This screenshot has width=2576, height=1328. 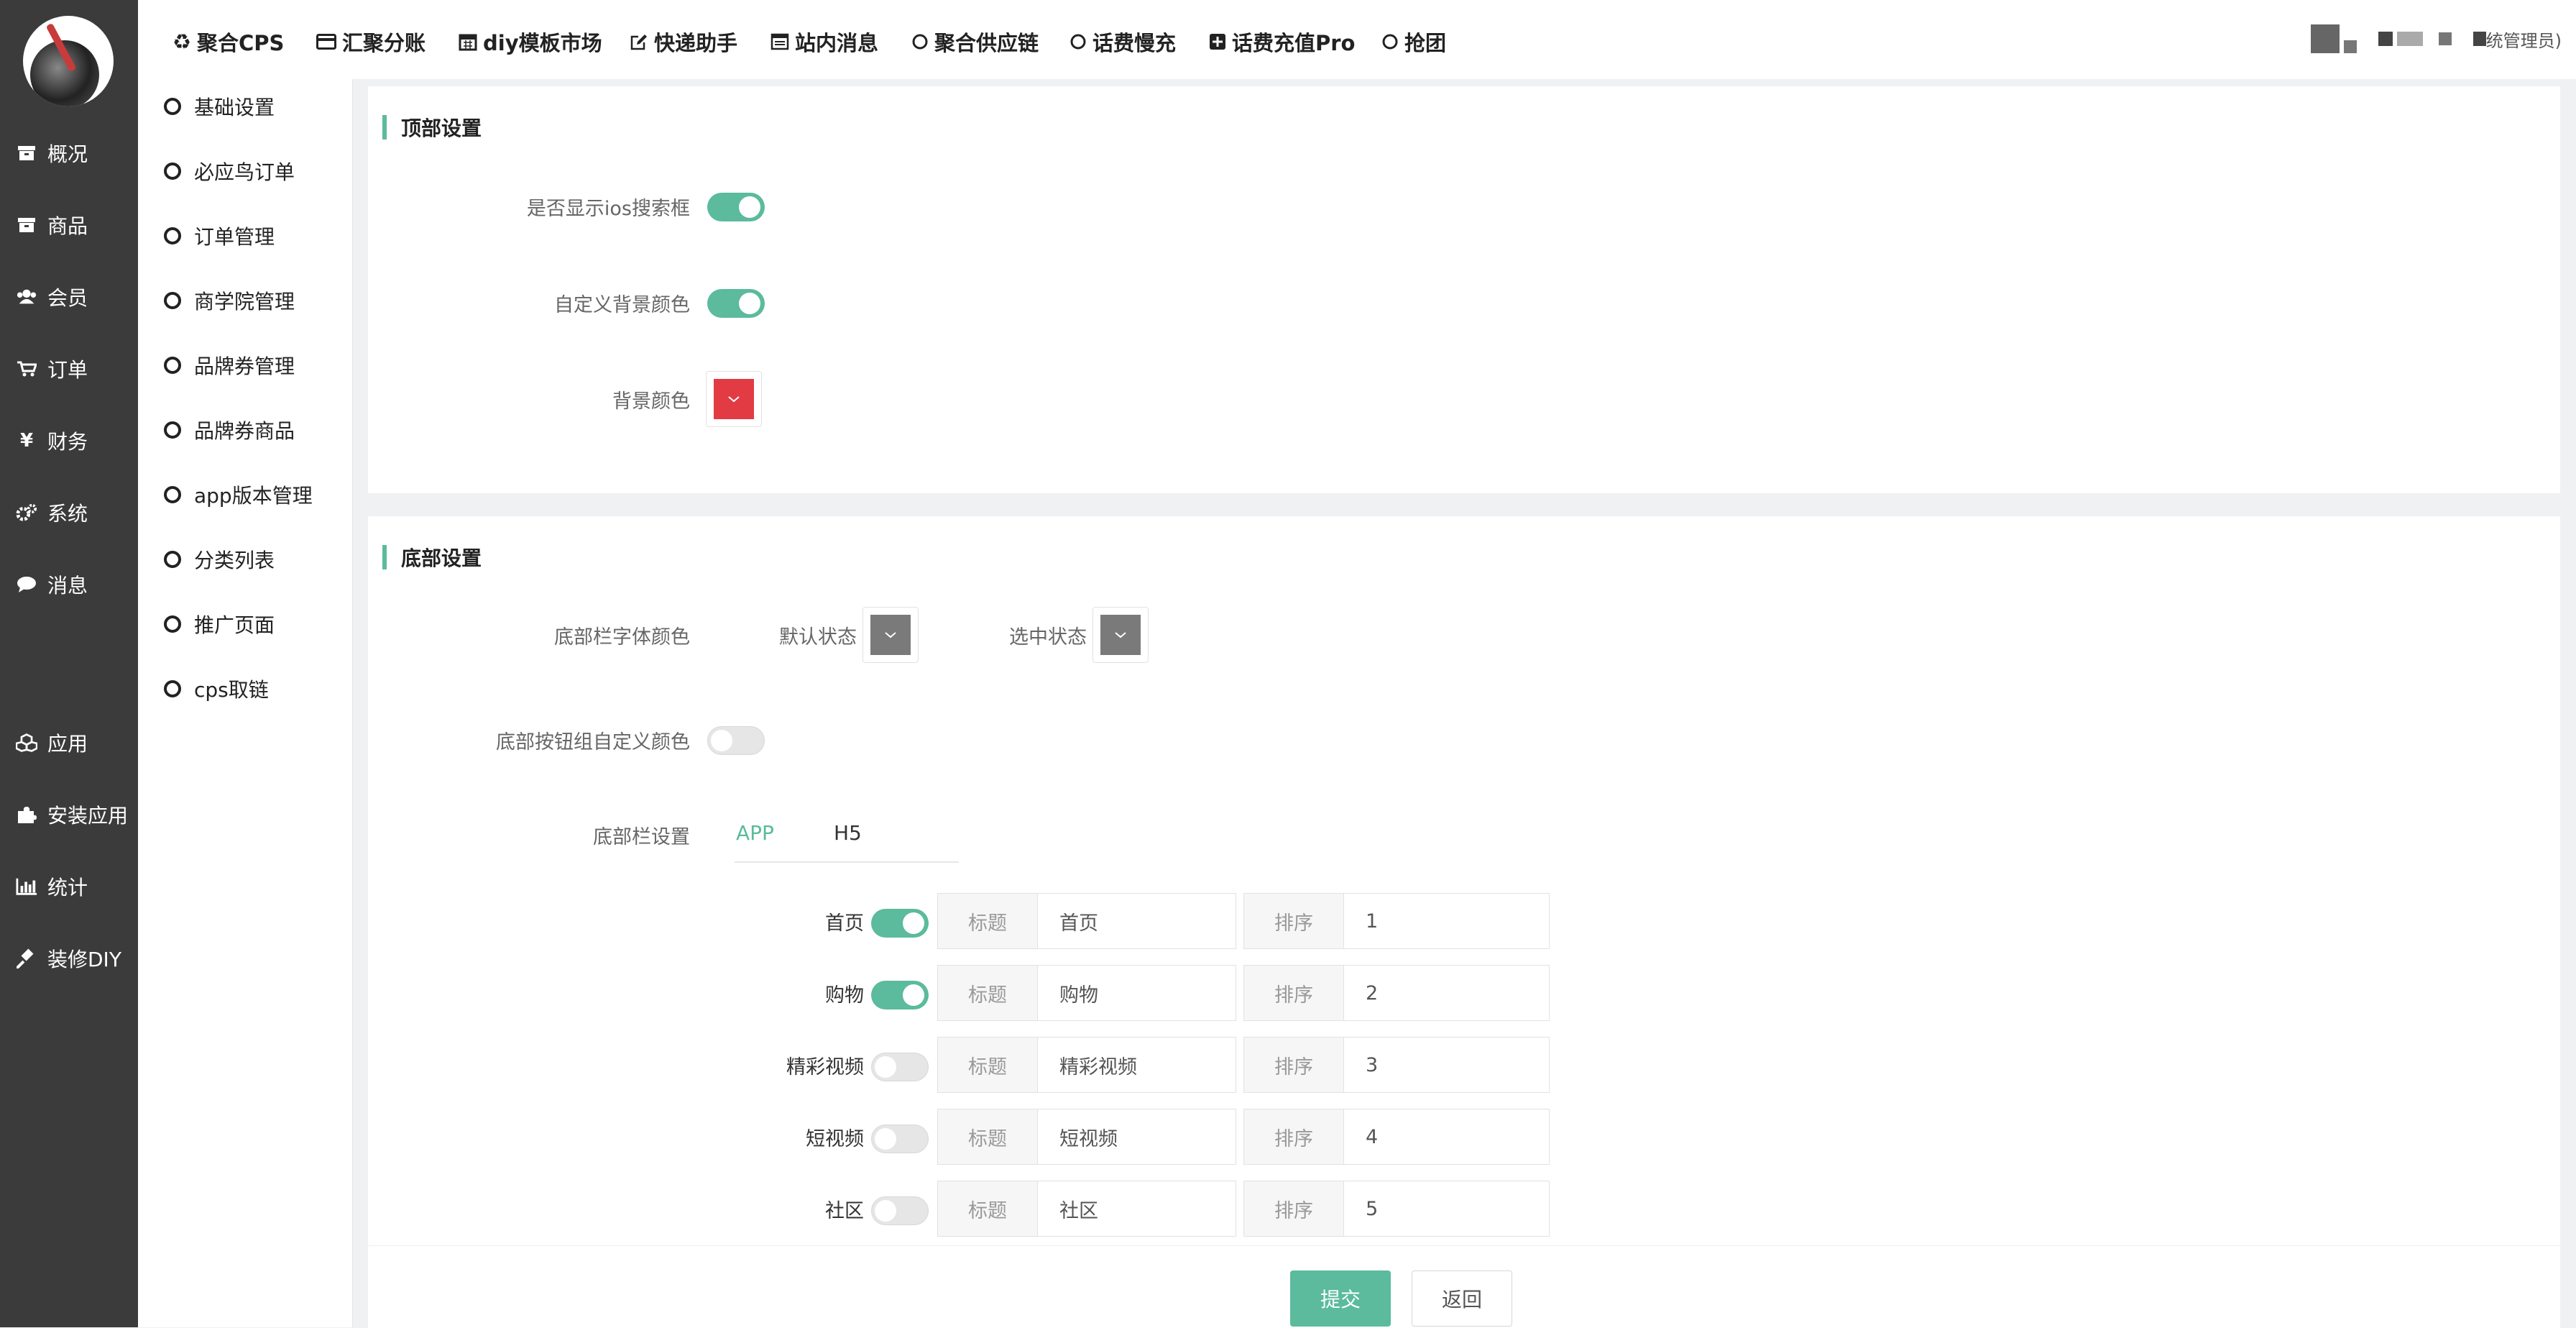 I want to click on sidebar-item-overview: 概况, so click(x=77, y=153).